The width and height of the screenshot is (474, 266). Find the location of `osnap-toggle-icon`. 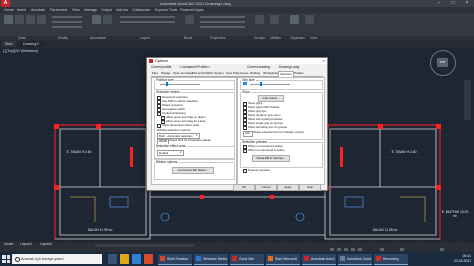

osnap-toggle-icon is located at coordinates (360, 249).